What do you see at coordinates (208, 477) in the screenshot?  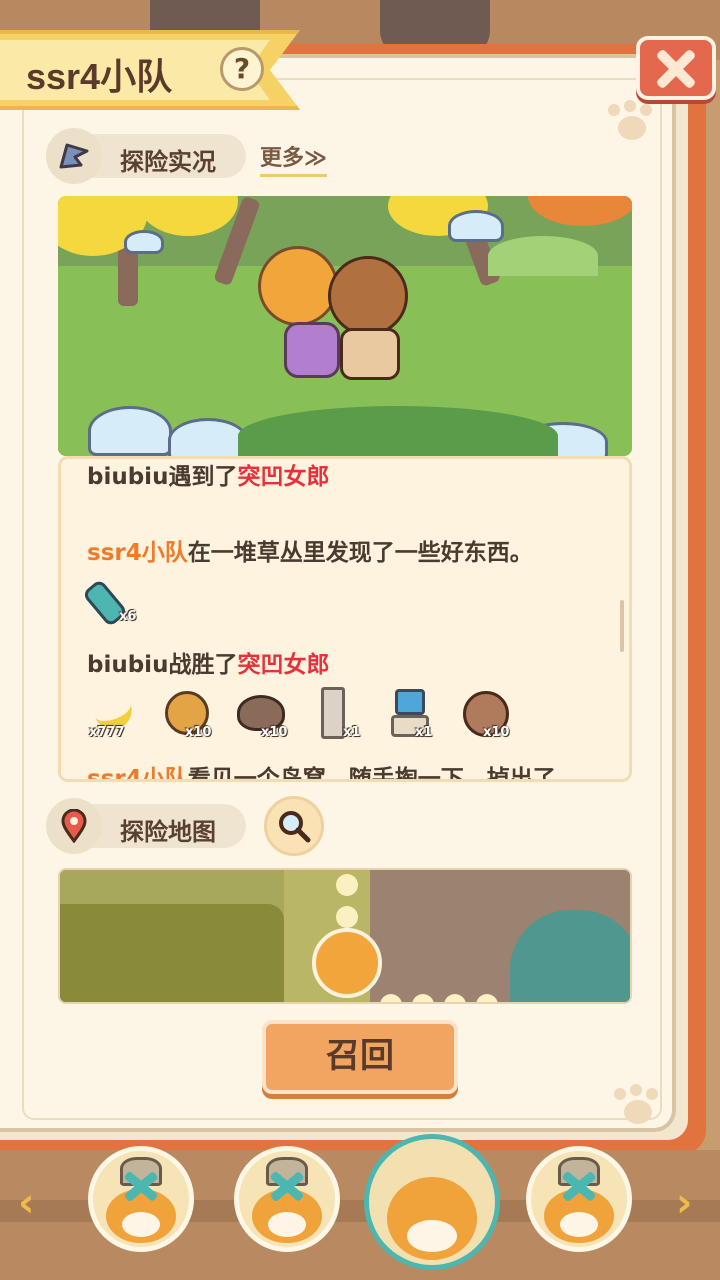 I see `log-entry: biubiu遇到了突凹女郎` at bounding box center [208, 477].